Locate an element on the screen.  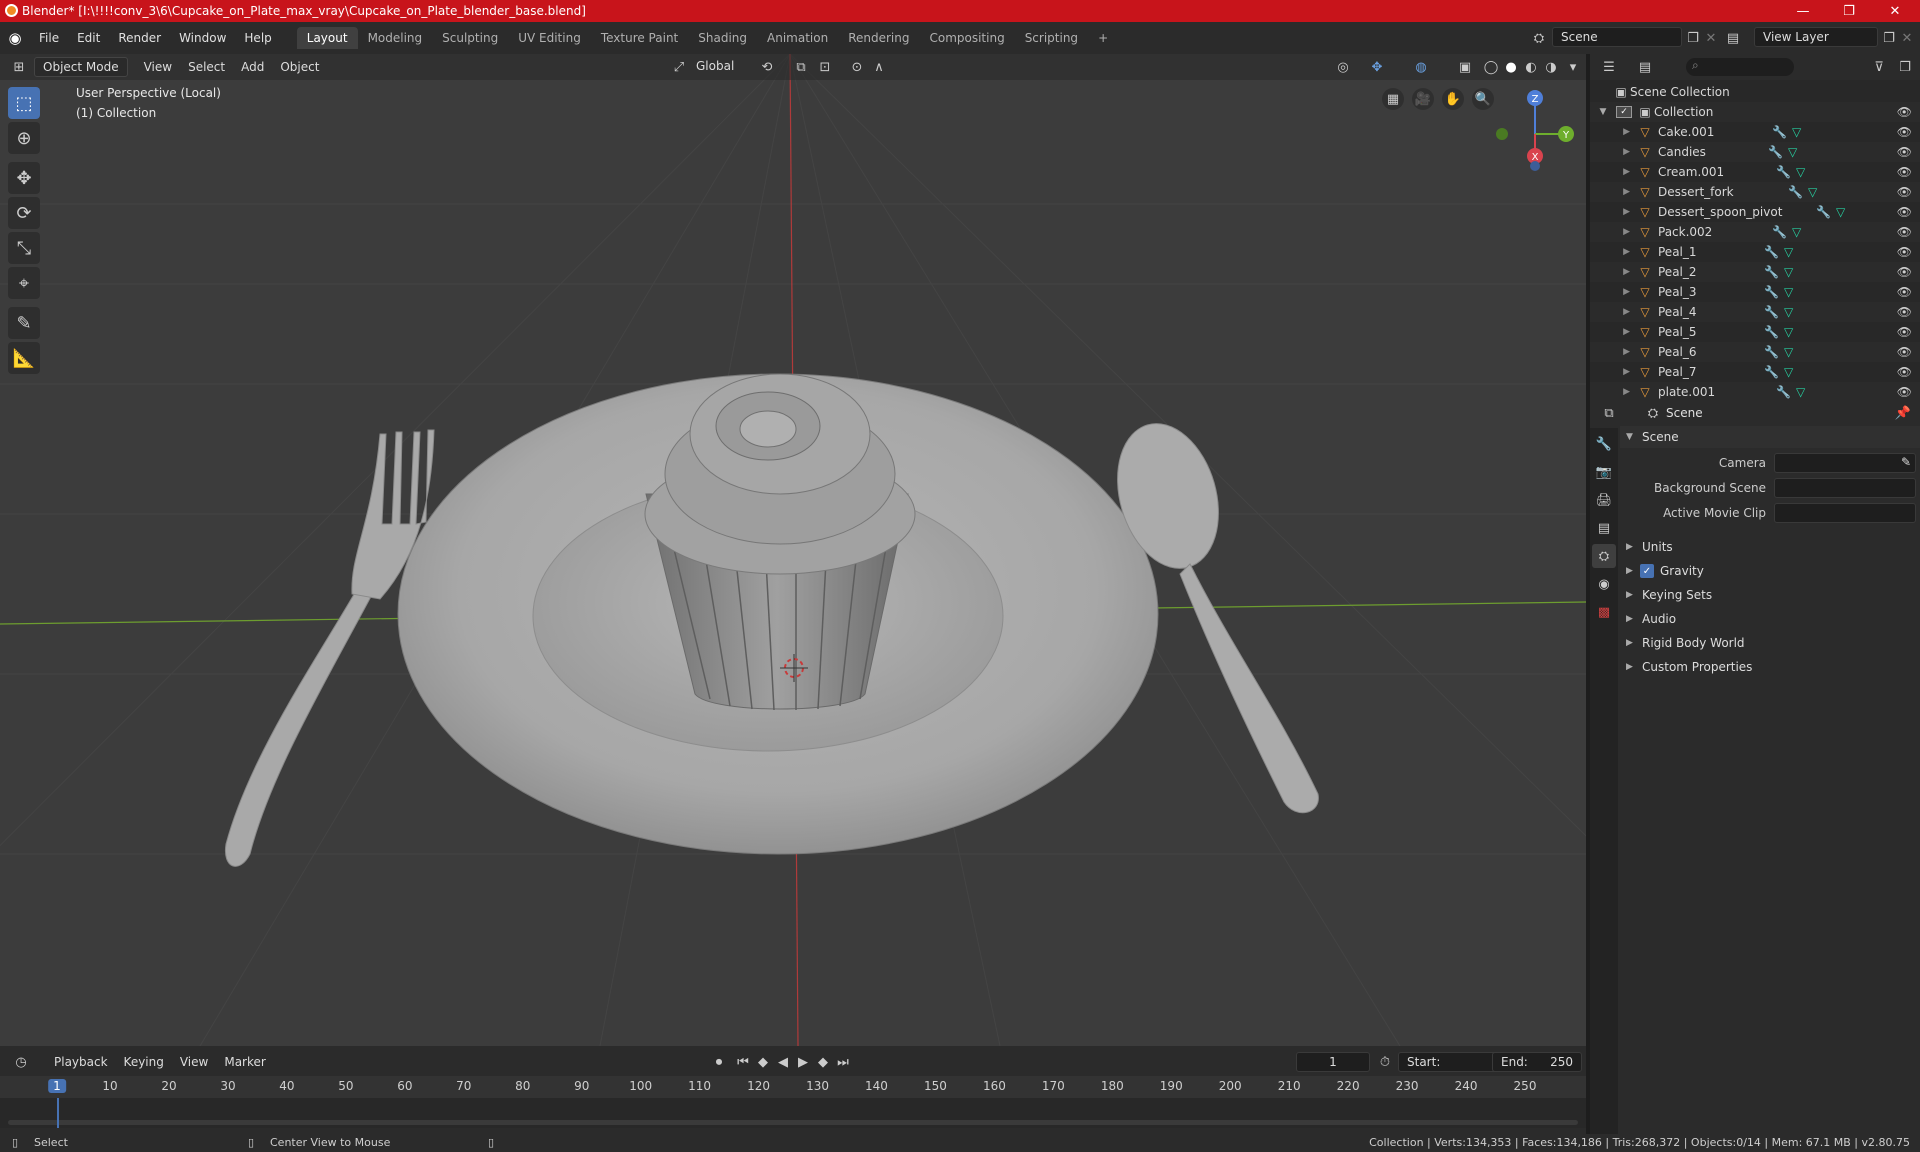
minimize-button: — is located at coordinates (1803, 11).